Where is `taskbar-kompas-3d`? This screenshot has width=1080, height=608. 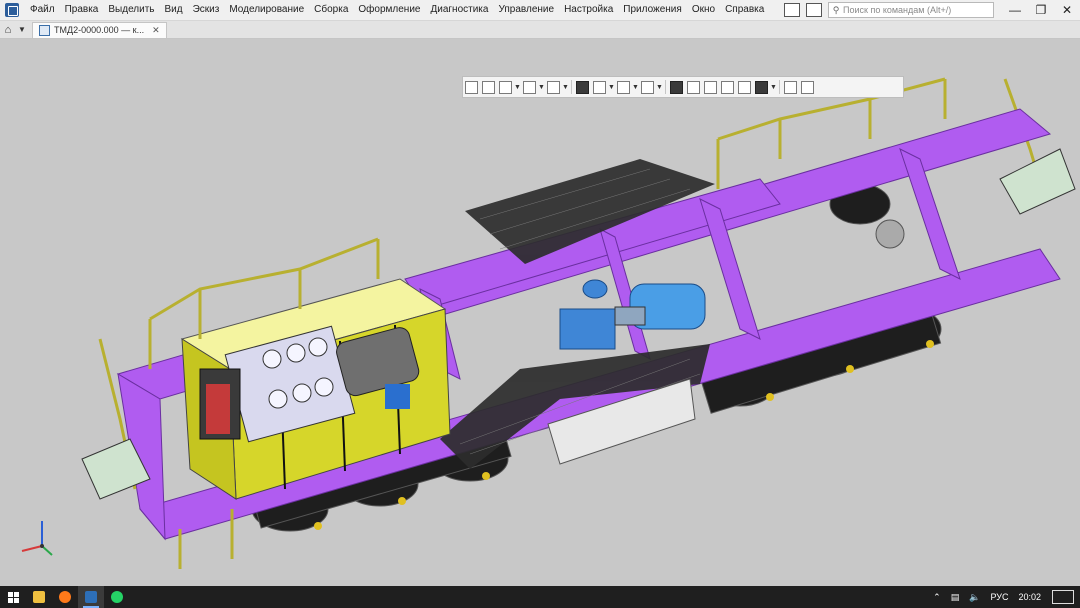 taskbar-kompas-3d is located at coordinates (91, 597).